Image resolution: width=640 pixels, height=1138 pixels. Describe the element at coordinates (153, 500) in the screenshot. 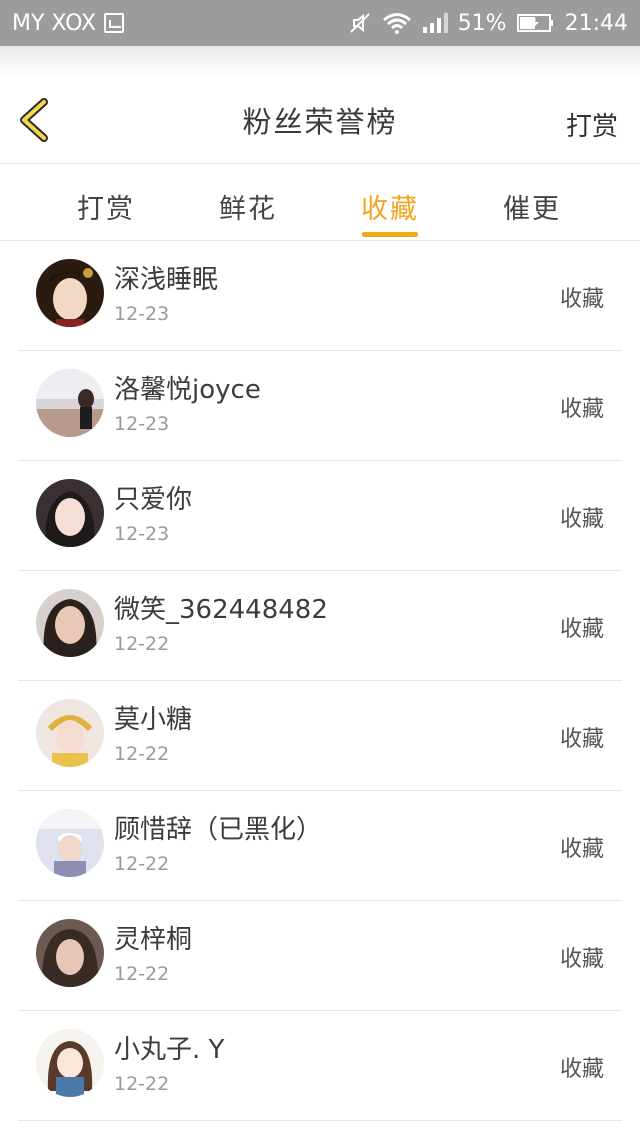

I see `fan-name: 只爱你` at that location.